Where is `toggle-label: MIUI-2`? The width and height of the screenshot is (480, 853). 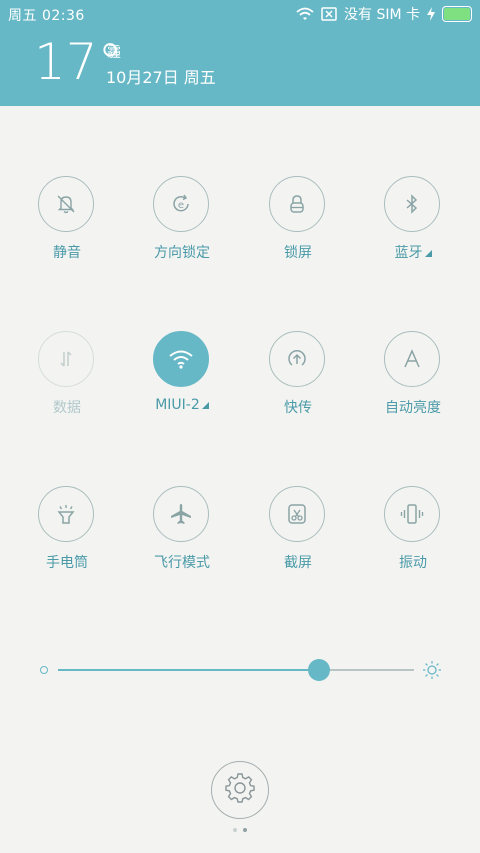 toggle-label: MIUI-2 is located at coordinates (182, 405).